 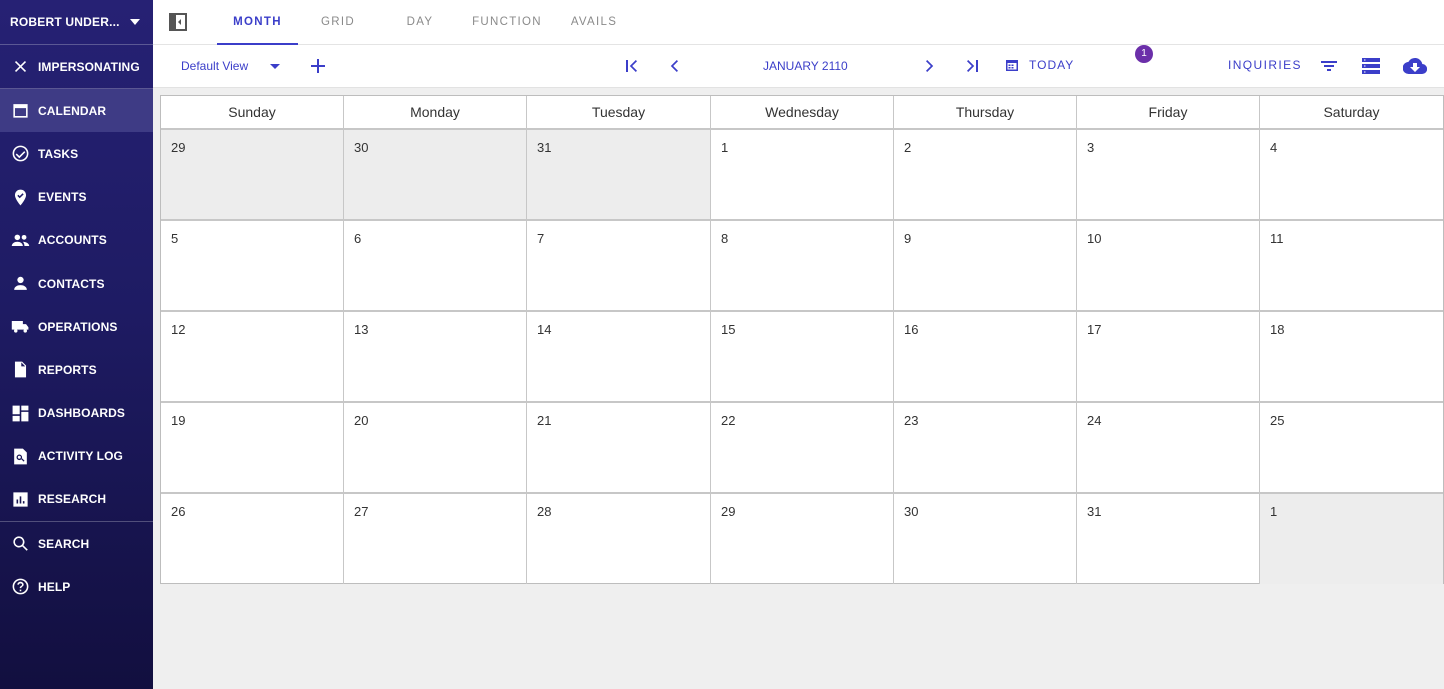 What do you see at coordinates (908, 238) in the screenshot?
I see `day-number: 9` at bounding box center [908, 238].